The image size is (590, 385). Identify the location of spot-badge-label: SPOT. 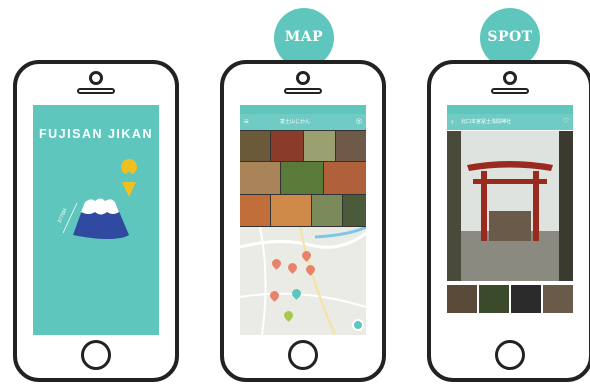
(510, 37).